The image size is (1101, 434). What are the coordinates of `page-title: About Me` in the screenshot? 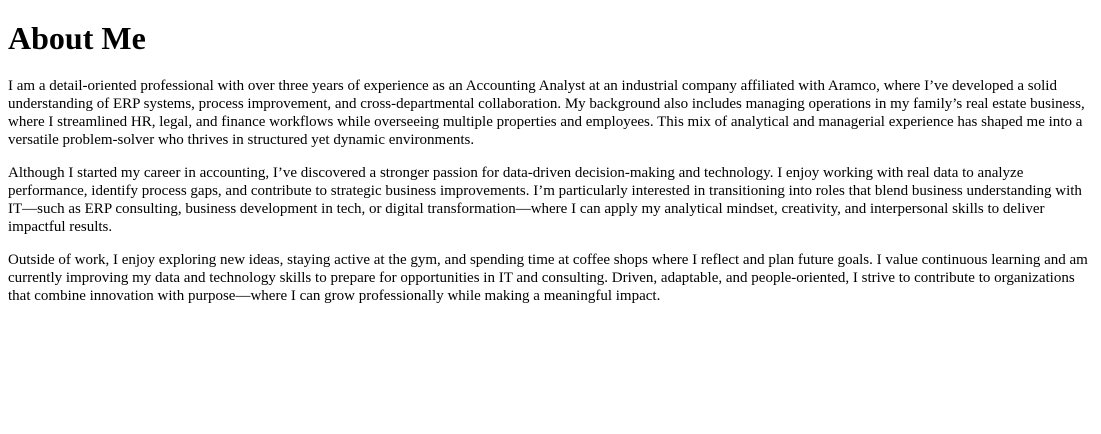 It's located at (77, 38).